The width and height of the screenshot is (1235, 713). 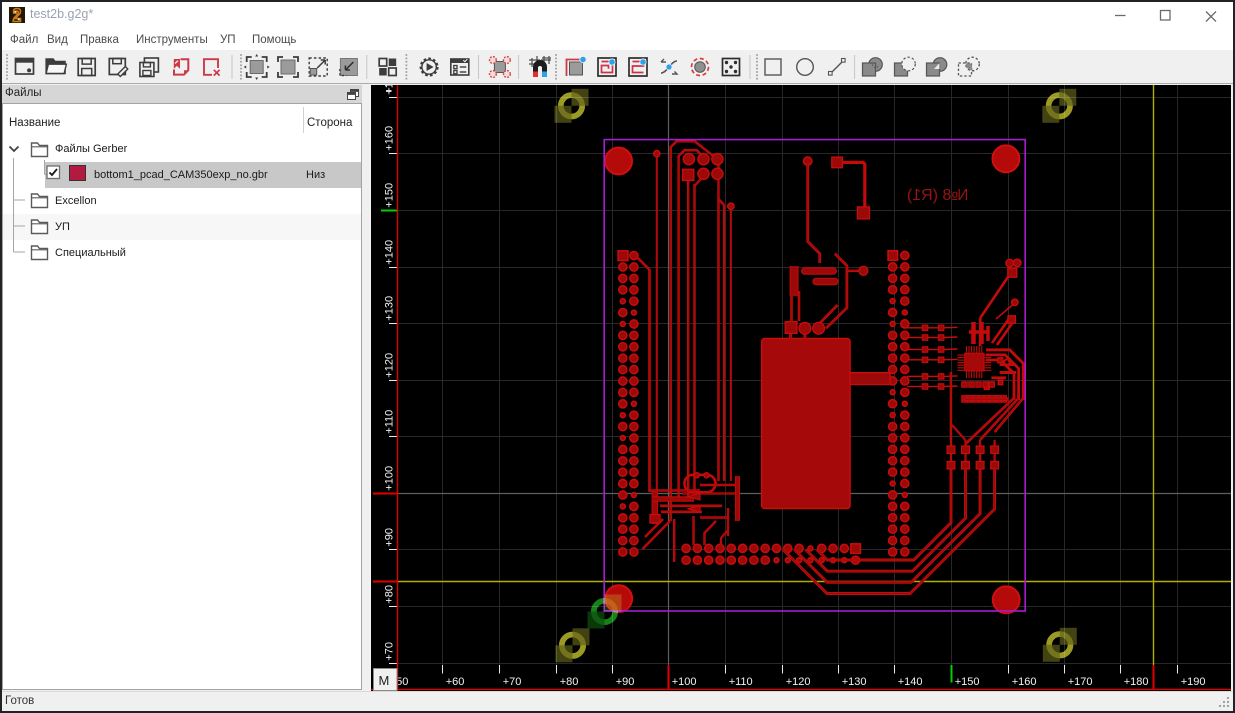 What do you see at coordinates (455, 682) in the screenshot?
I see `svg-text: +60` at bounding box center [455, 682].